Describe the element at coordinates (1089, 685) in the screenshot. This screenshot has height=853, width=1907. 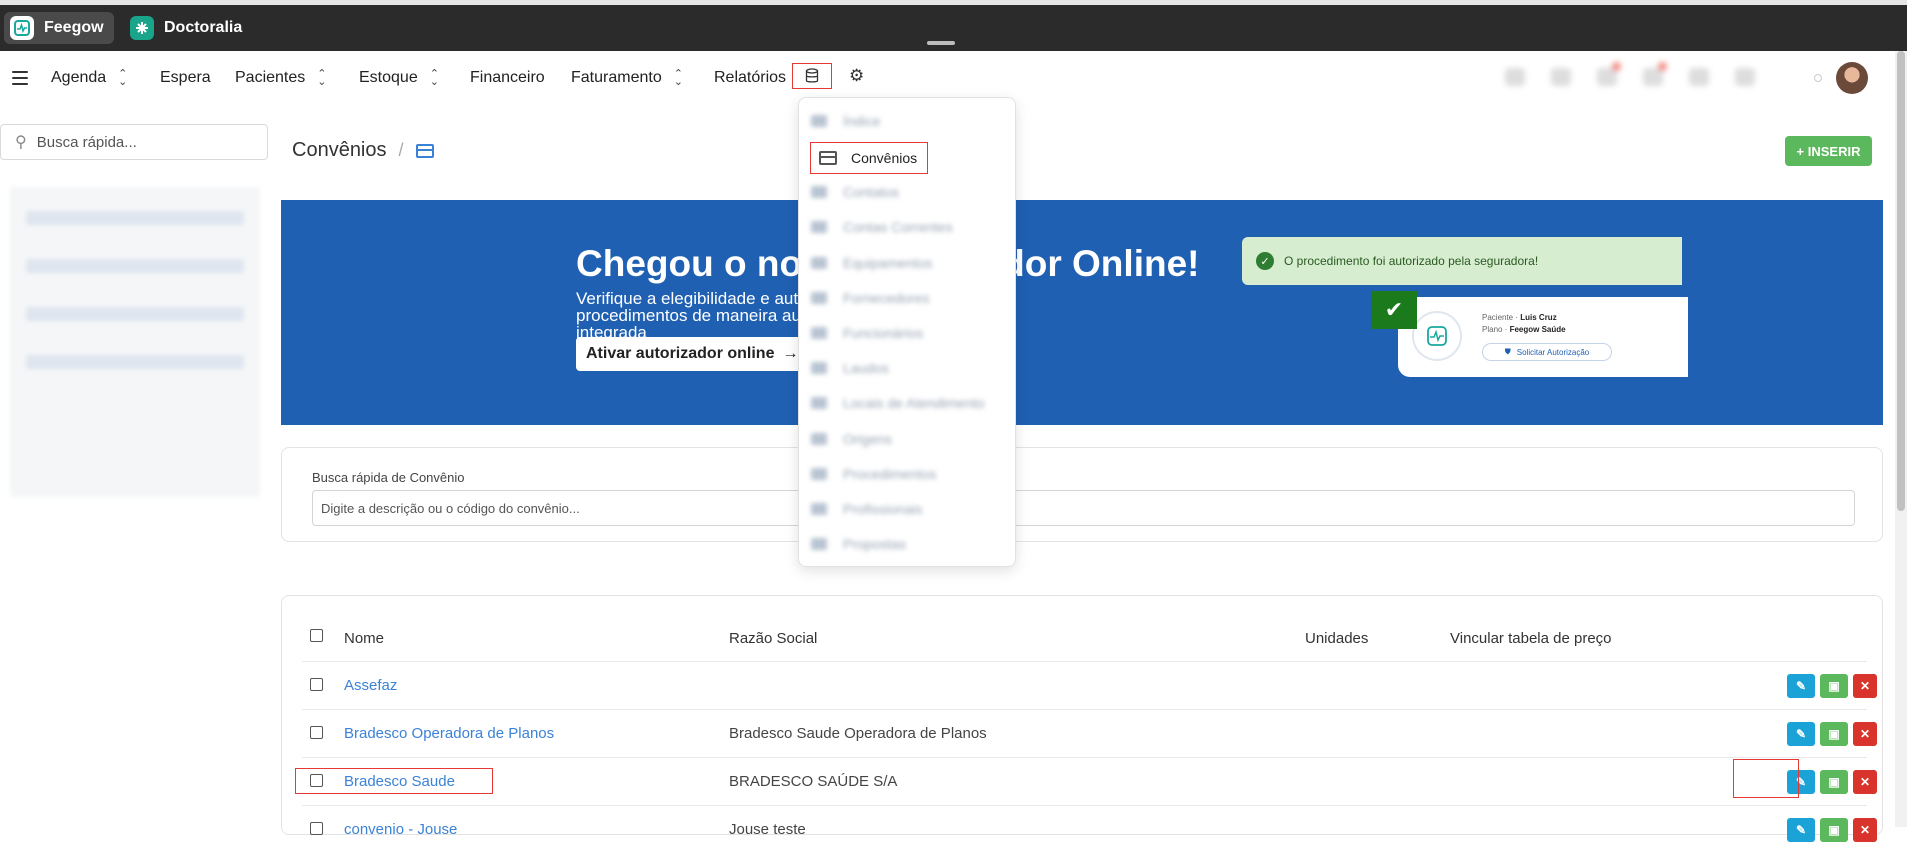
I see `table-row: Assefaz ✎ ▣ ✕` at that location.